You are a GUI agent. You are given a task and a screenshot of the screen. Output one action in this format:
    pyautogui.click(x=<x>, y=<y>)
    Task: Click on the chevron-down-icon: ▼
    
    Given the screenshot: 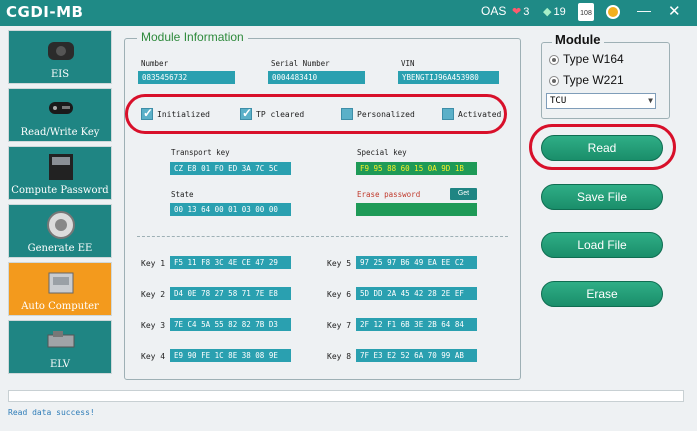 What is the action you would take?
    pyautogui.click(x=650, y=100)
    